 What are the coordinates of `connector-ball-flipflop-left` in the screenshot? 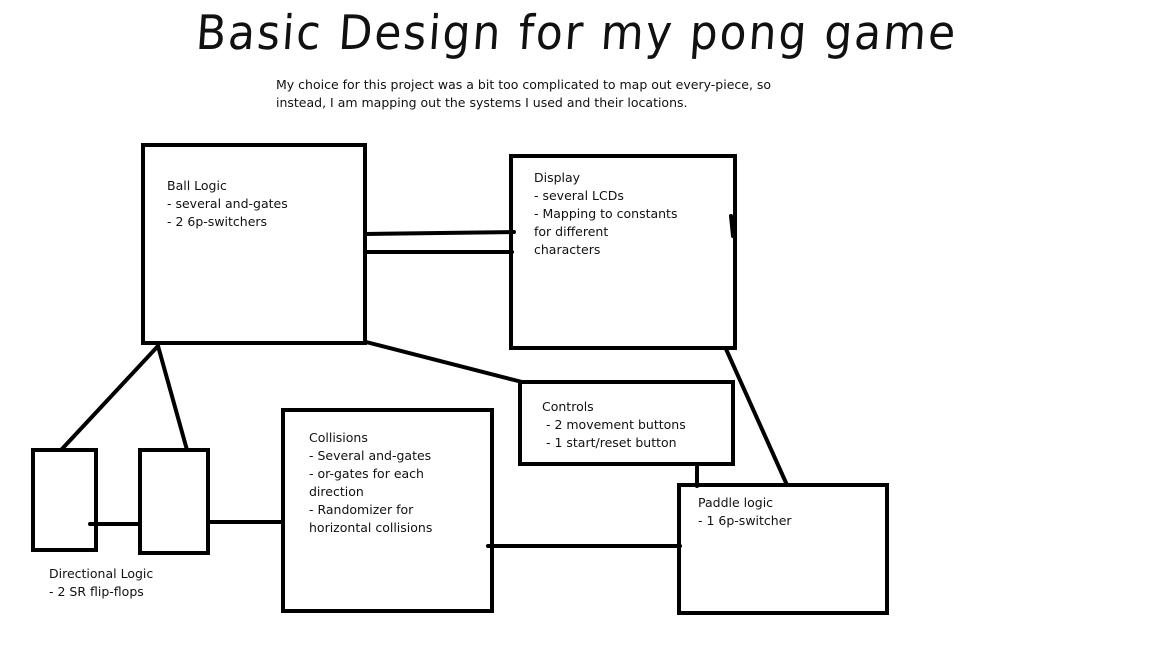 It's located at (110, 397).